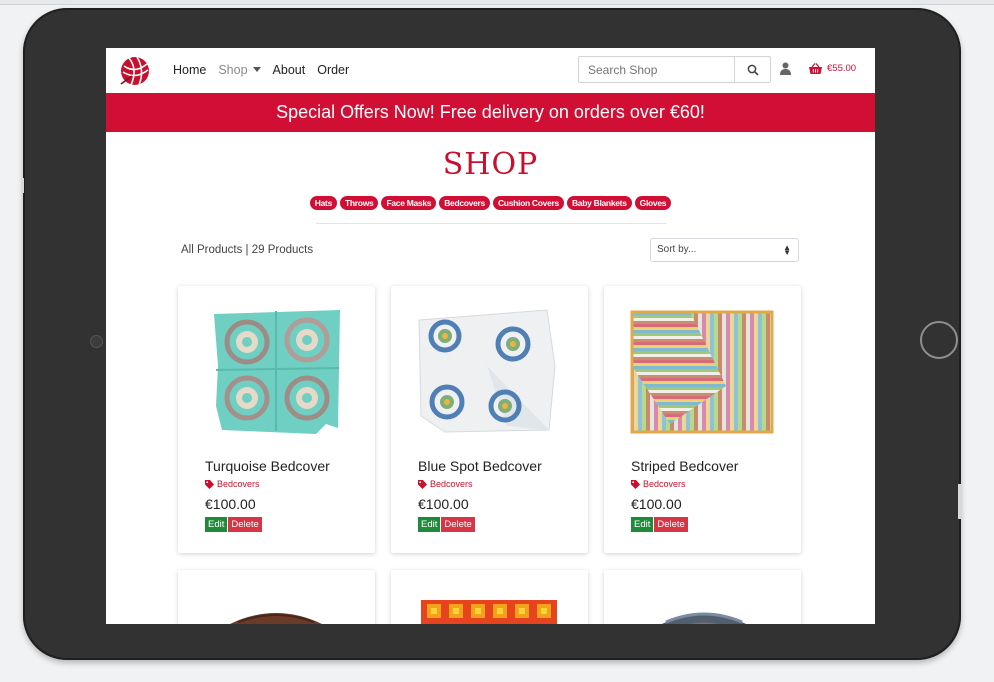  I want to click on category-badge-face-masks: Face Masks, so click(409, 203).